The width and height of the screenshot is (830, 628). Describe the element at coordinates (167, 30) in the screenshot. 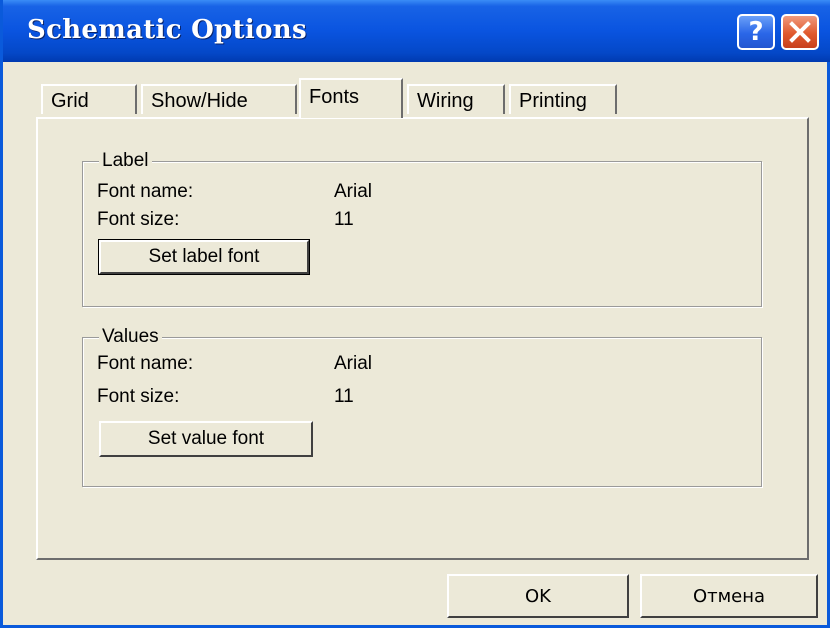

I see `window-title: Schematic Options` at that location.